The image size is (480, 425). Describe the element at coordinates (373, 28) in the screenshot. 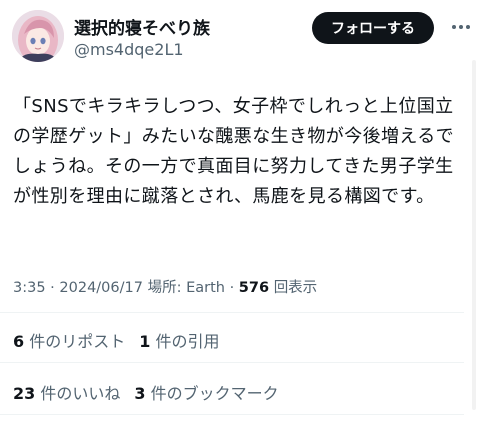

I see `follow-button: フォローする` at that location.